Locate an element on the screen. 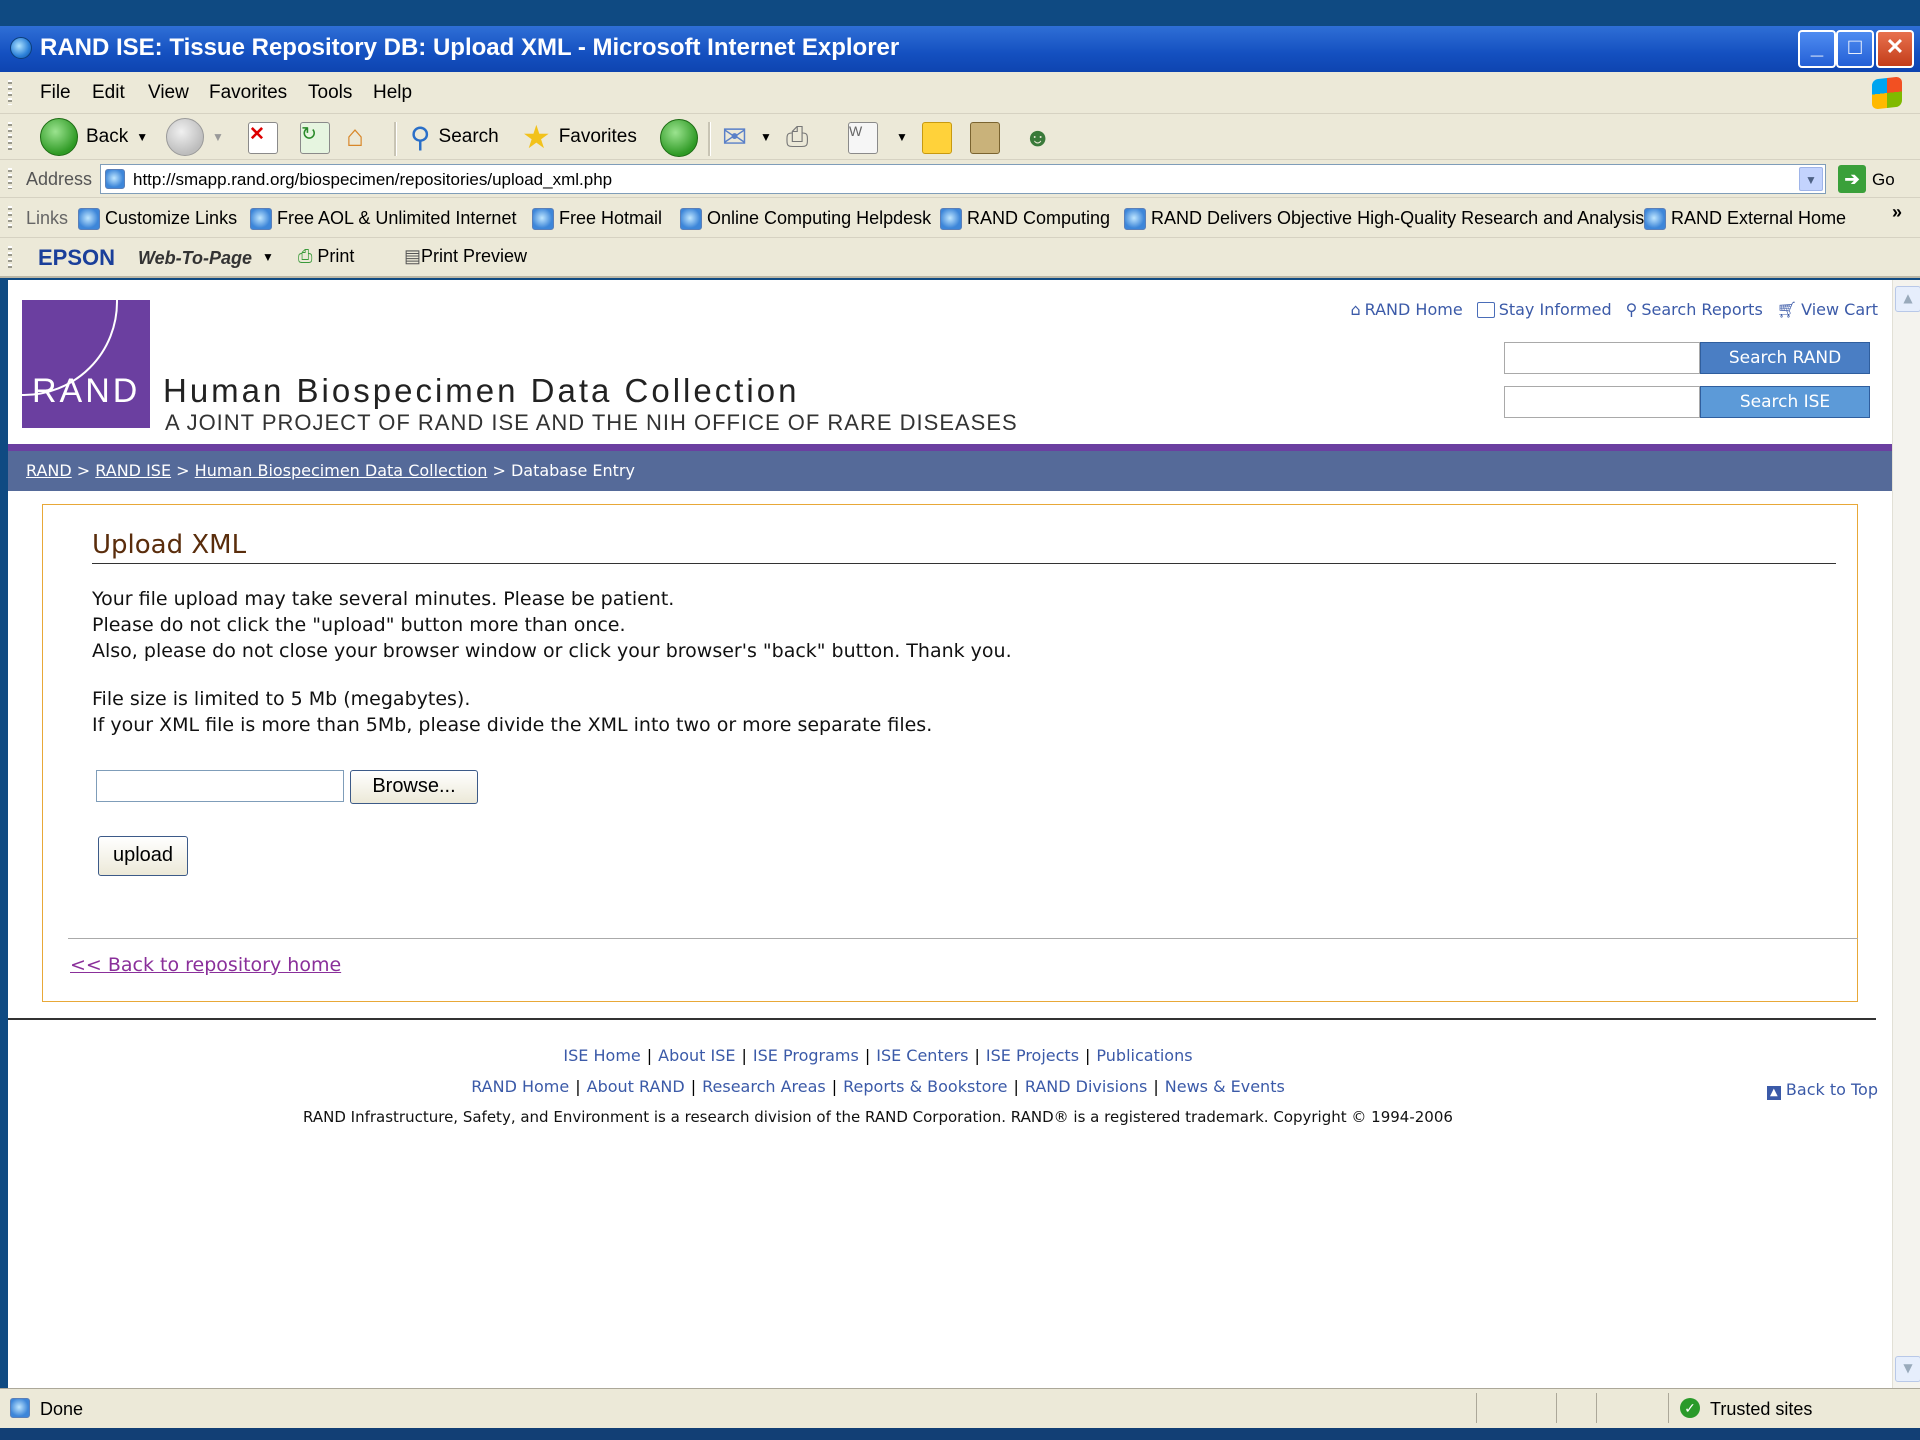 The height and width of the screenshot is (1440, 1920). scroll-down-icon: ▼ is located at coordinates (1907, 1369).